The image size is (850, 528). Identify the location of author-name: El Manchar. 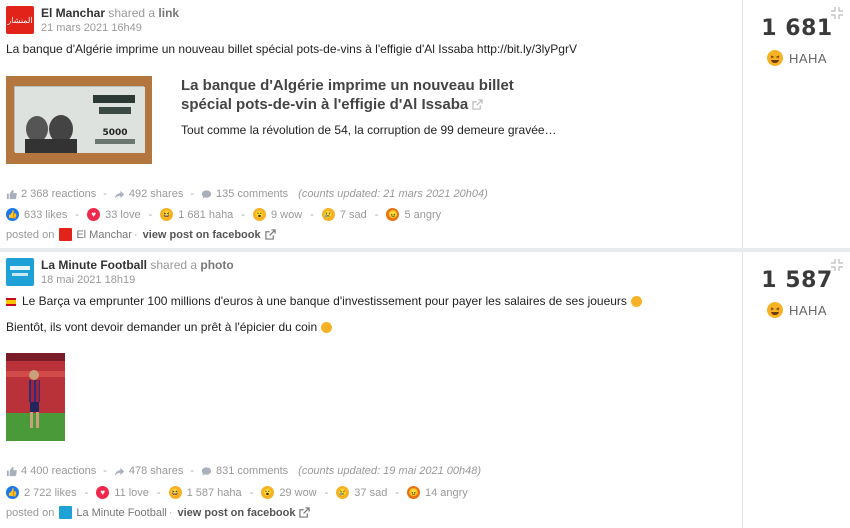
(73, 13).